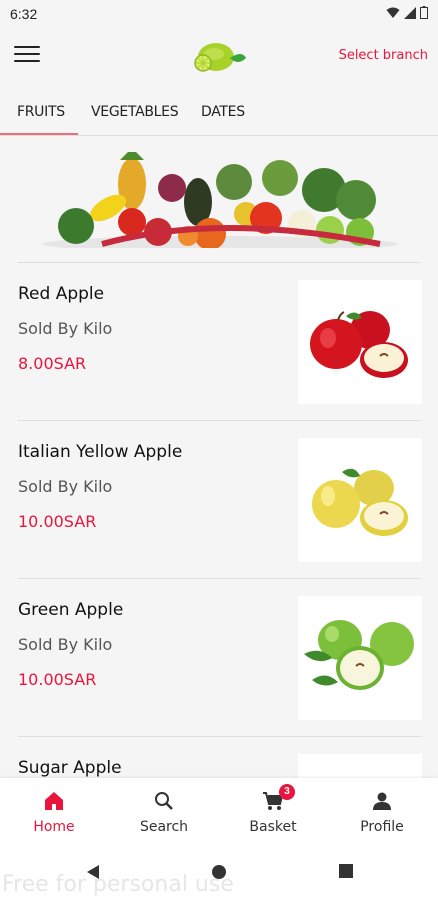 The height and width of the screenshot is (900, 438). What do you see at coordinates (273, 809) in the screenshot?
I see `nav-basket: 3 Basket` at bounding box center [273, 809].